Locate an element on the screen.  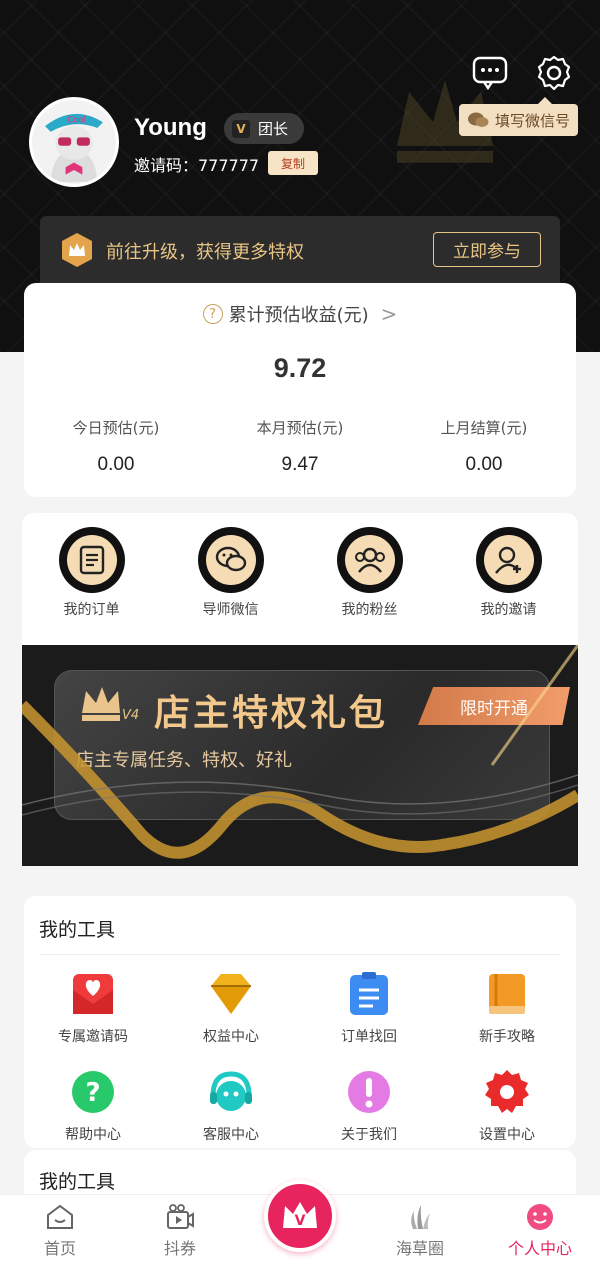
menu-my-invites: 我的邀请 is located at coordinates (508, 573).